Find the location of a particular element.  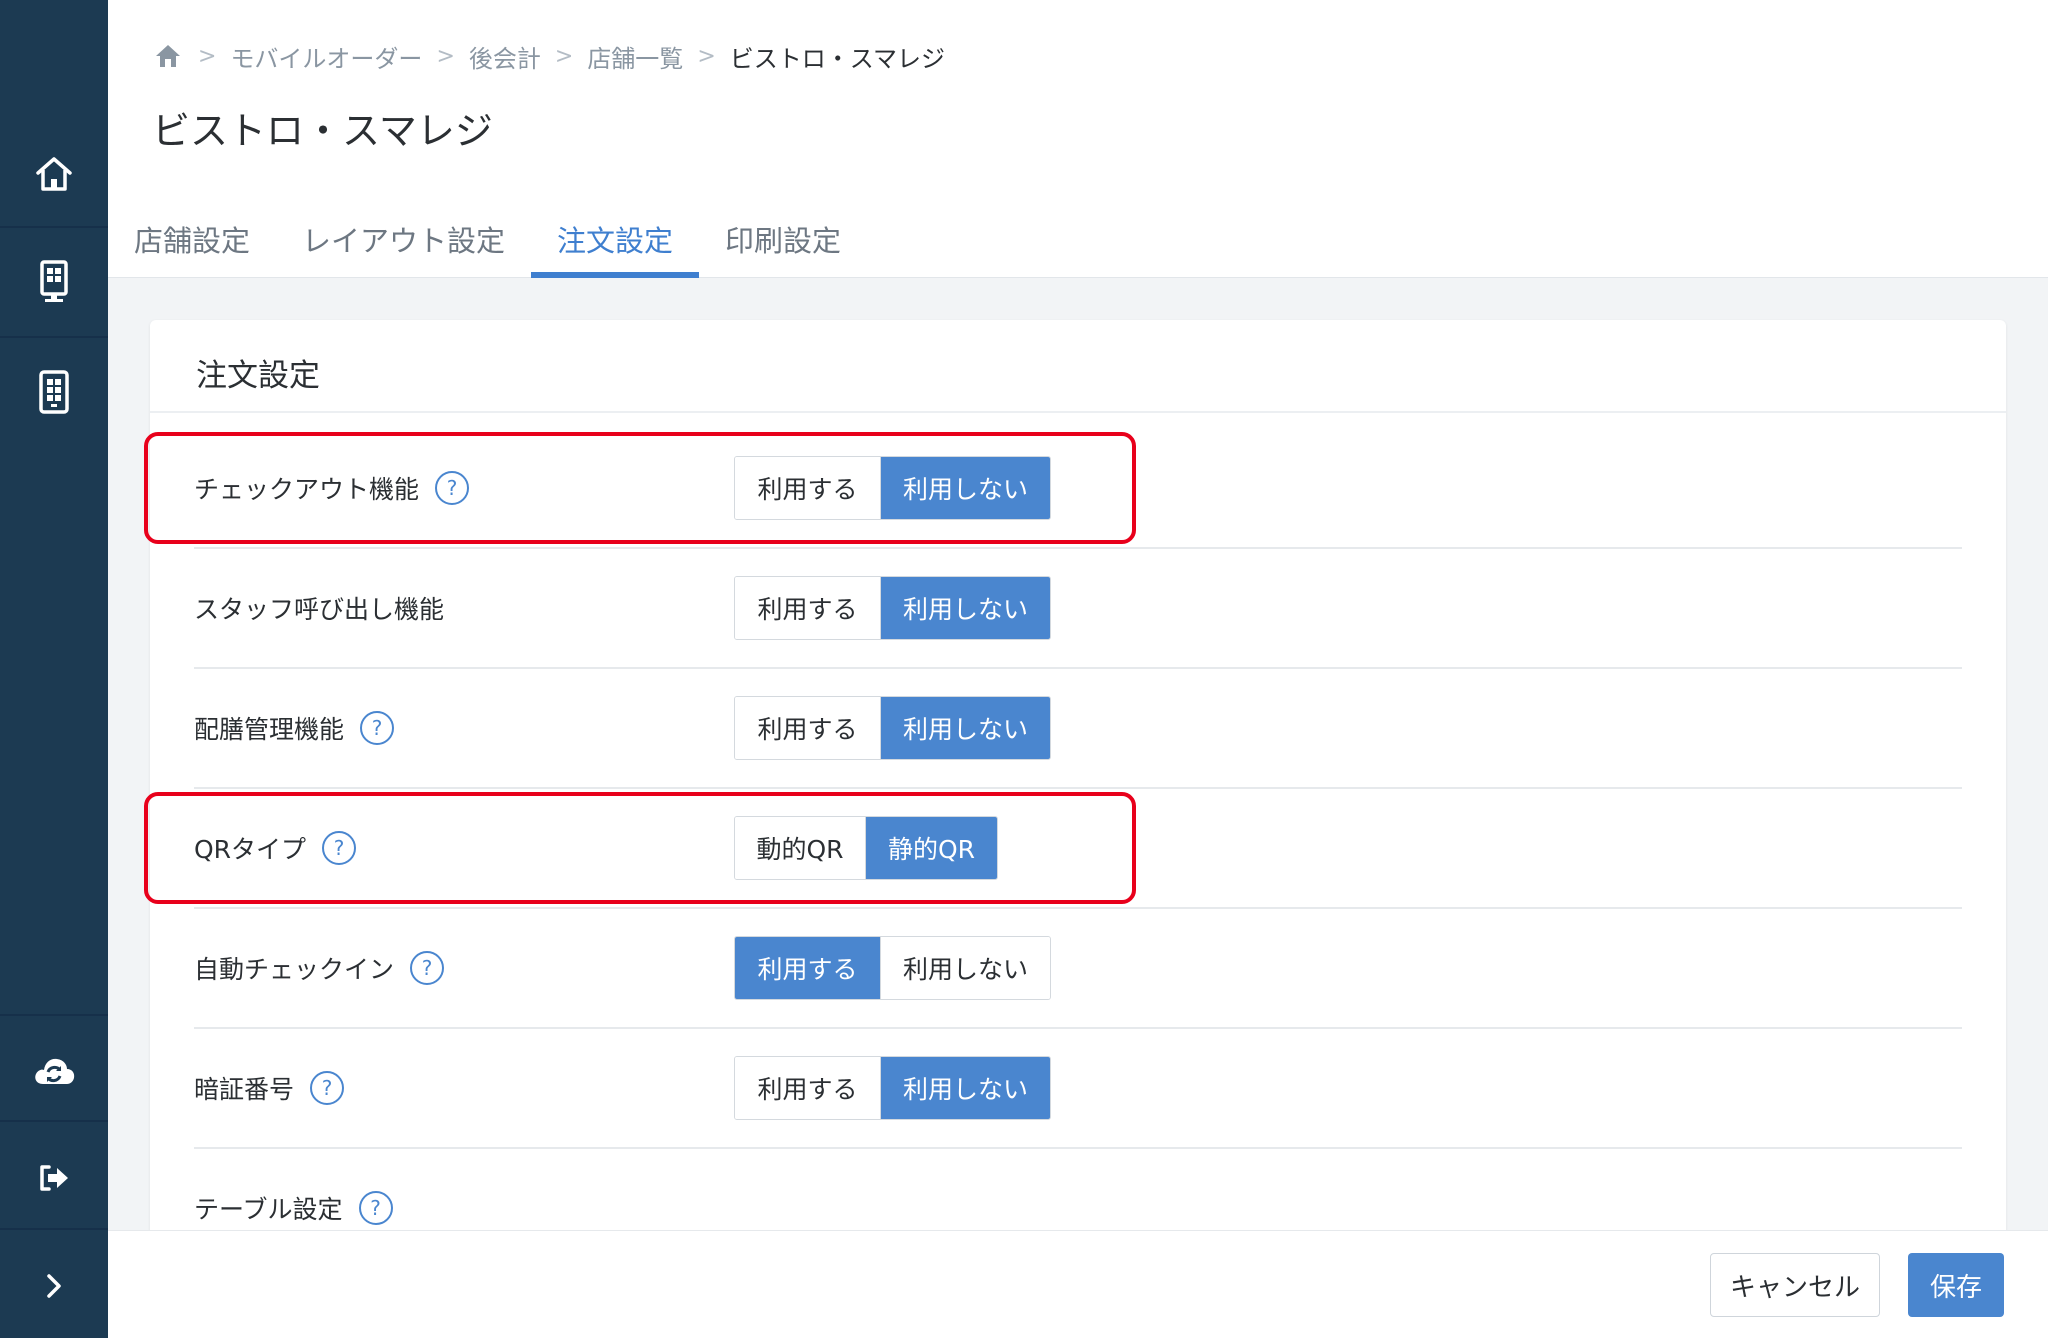

sidebar-home-button is located at coordinates (54, 174).